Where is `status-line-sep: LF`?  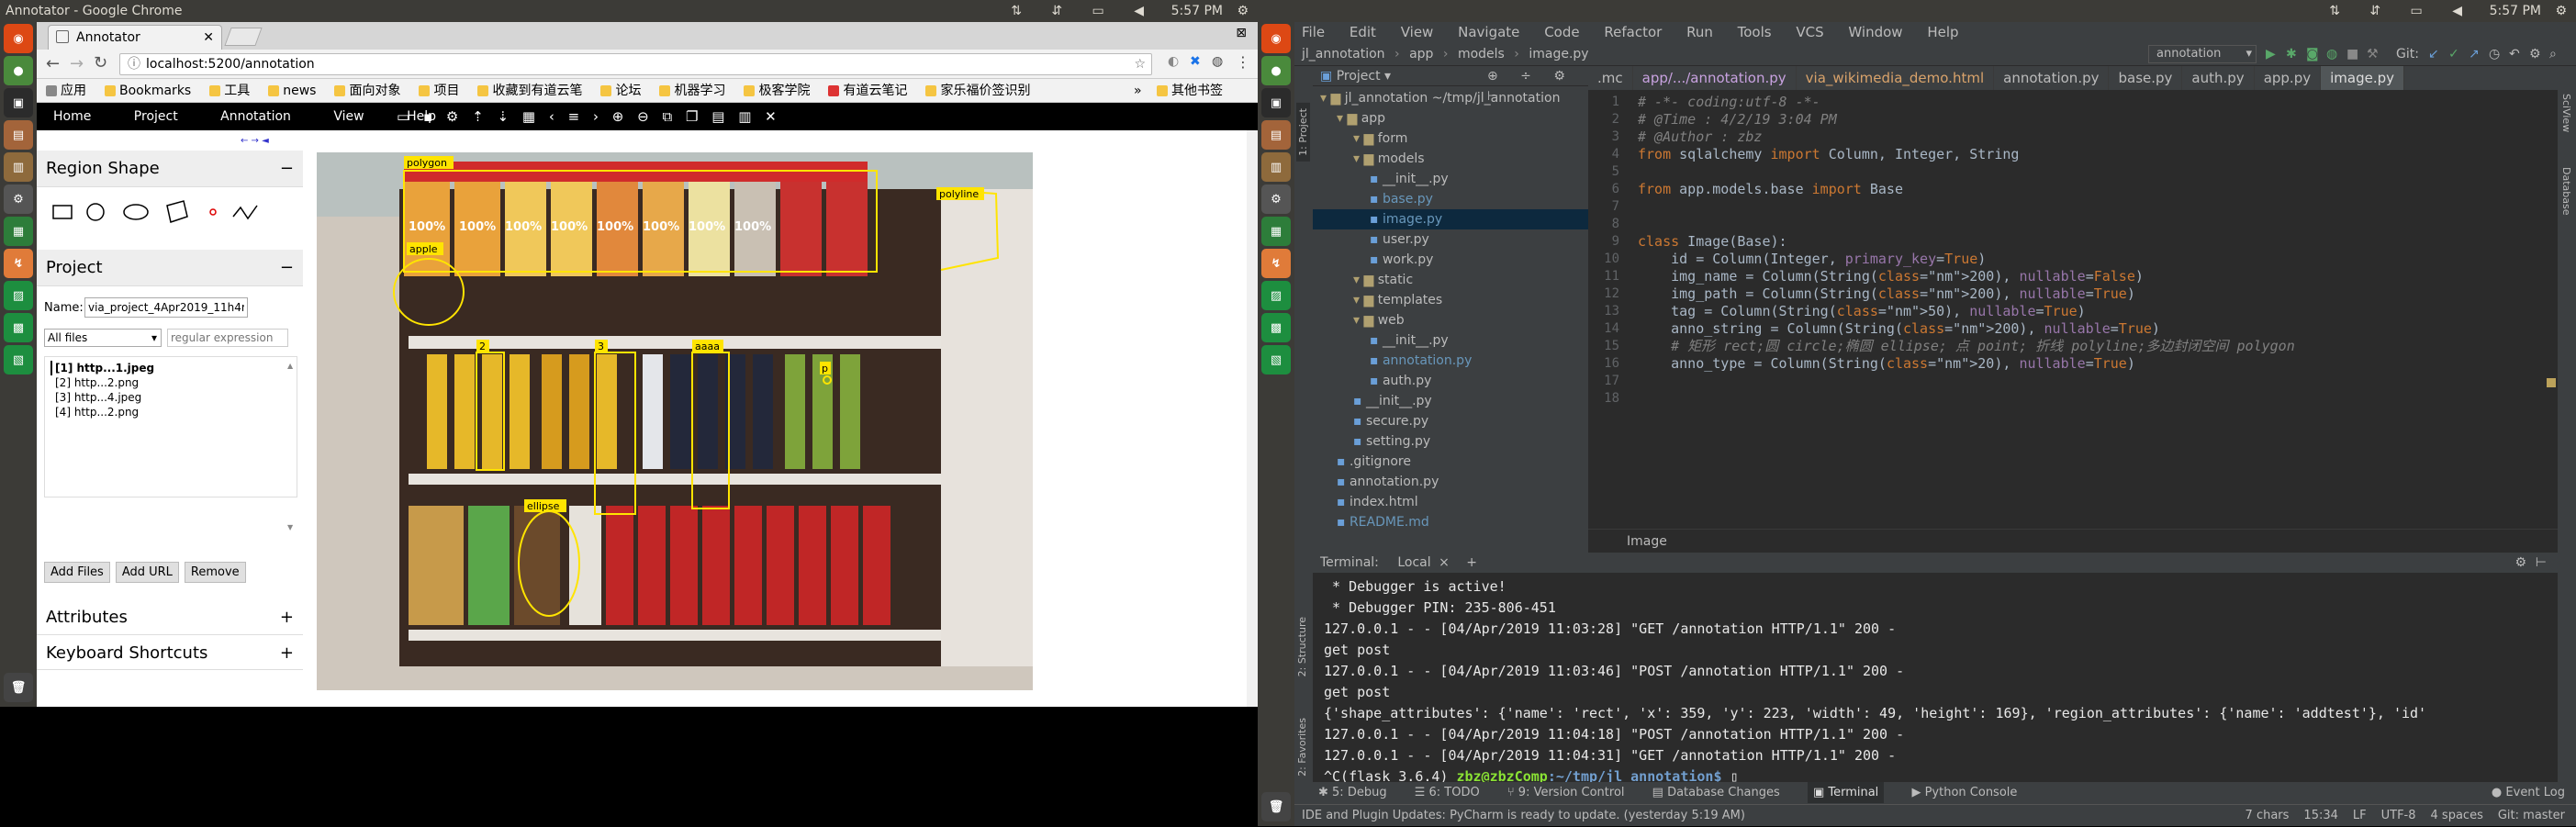
status-line-sep: LF is located at coordinates (2360, 816).